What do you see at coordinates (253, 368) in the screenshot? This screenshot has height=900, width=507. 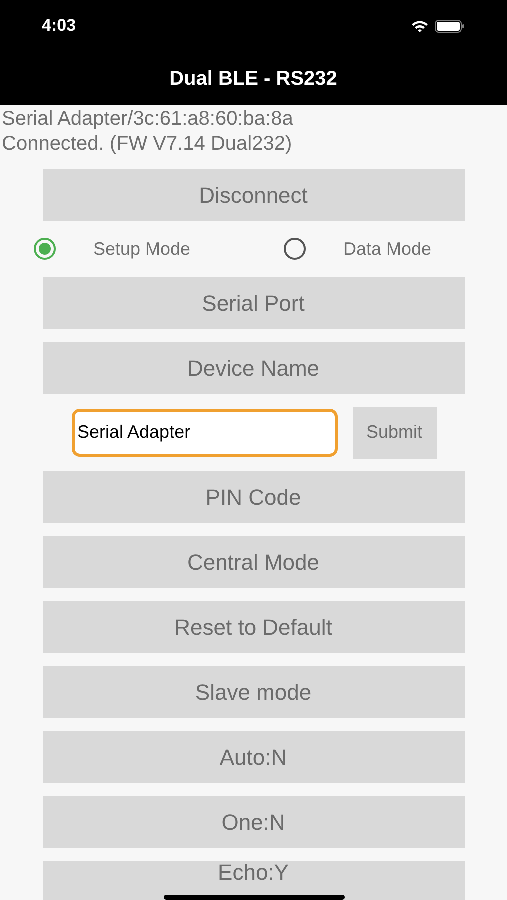 I see `menu-button: Device Name` at bounding box center [253, 368].